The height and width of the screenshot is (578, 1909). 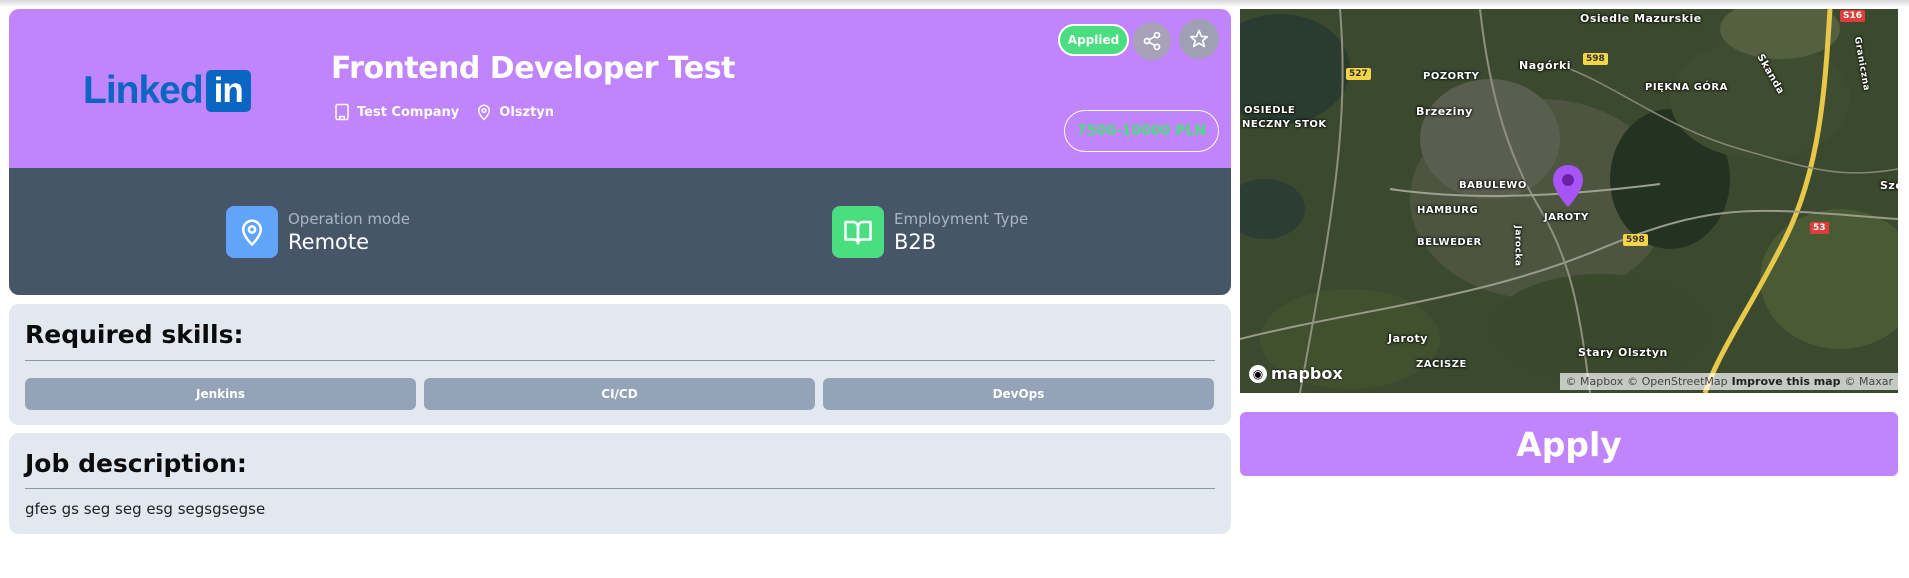 What do you see at coordinates (1307, 373) in the screenshot?
I see `mapbox-logo-text: mapbox` at bounding box center [1307, 373].